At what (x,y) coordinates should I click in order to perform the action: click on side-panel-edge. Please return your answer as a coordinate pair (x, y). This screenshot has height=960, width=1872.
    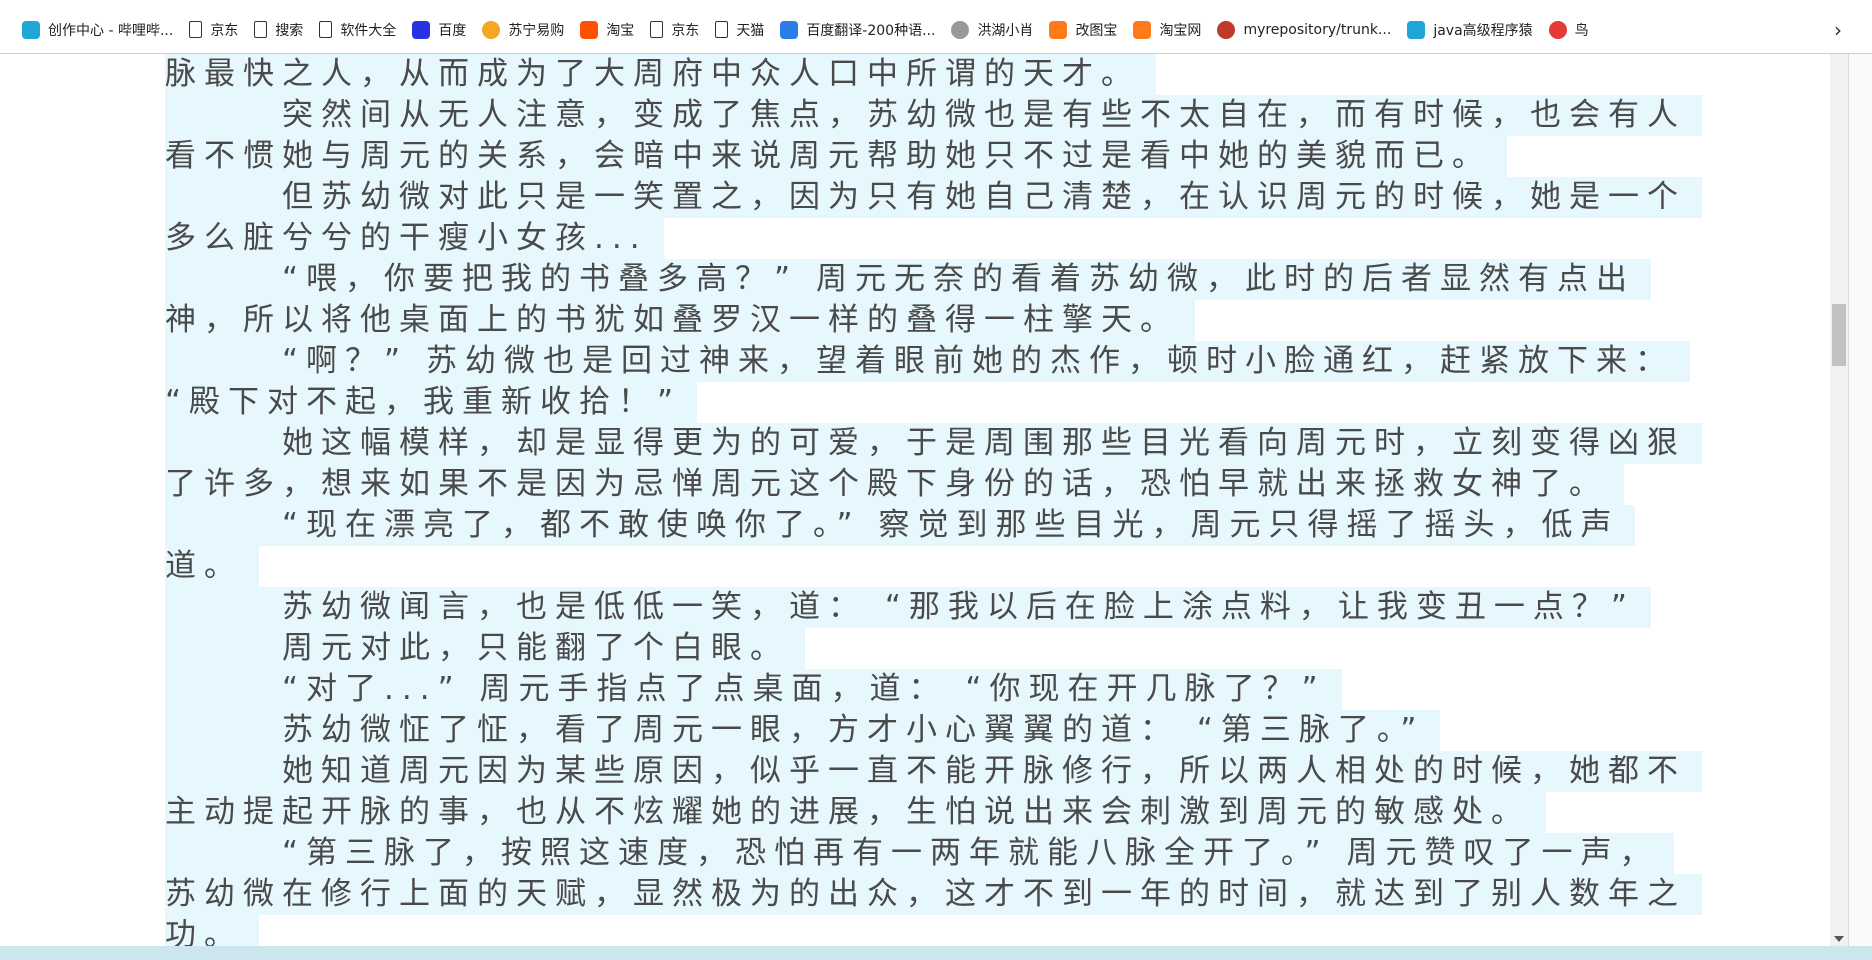
    Looking at the image, I should click on (1860, 500).